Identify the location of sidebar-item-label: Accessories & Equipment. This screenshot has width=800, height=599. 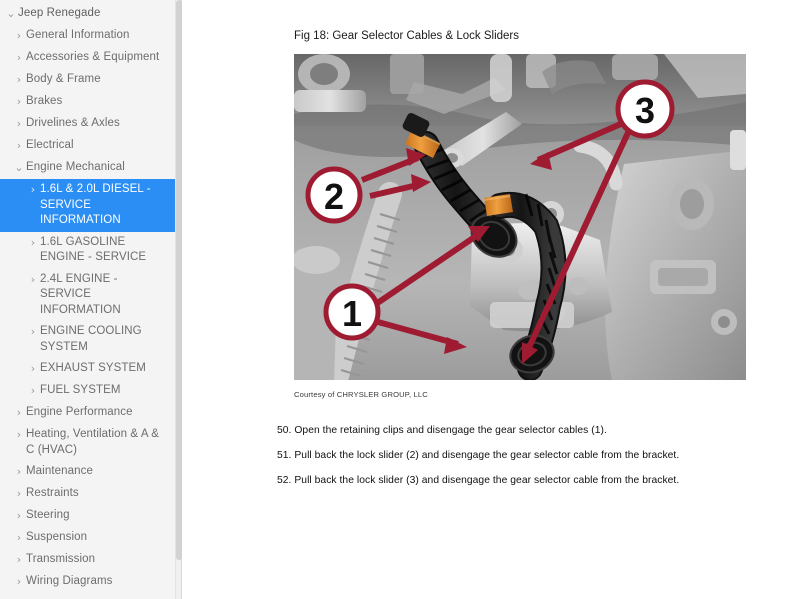
(93, 57).